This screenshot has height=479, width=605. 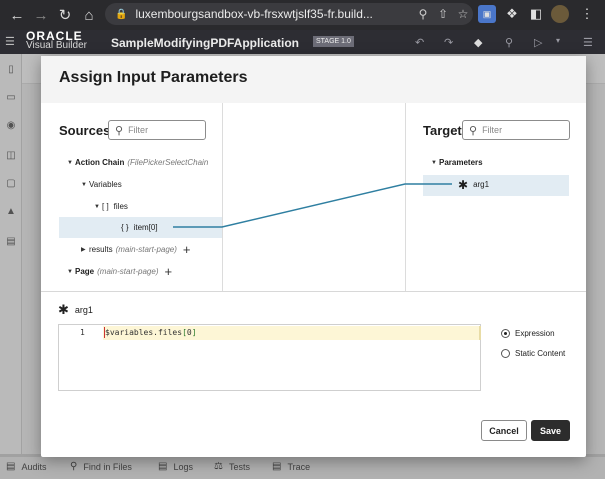 I want to click on reload-icon: ↻, so click(x=65, y=15).